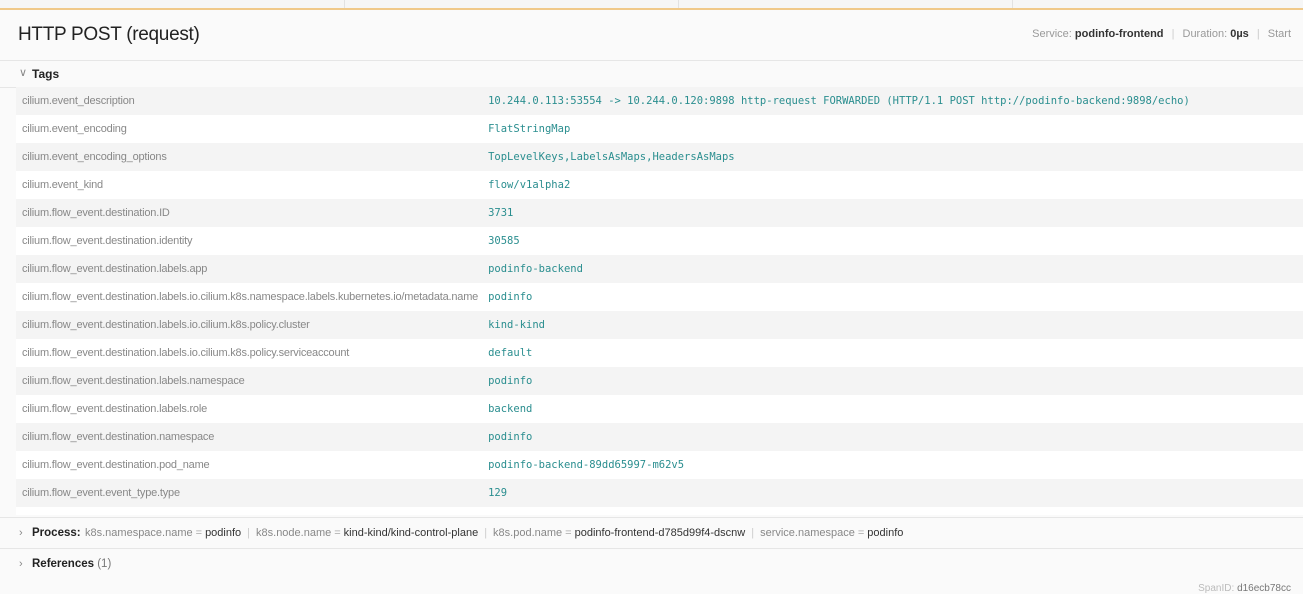 The width and height of the screenshot is (1303, 594). What do you see at coordinates (890, 493) in the screenshot?
I see `tag-value: 129` at bounding box center [890, 493].